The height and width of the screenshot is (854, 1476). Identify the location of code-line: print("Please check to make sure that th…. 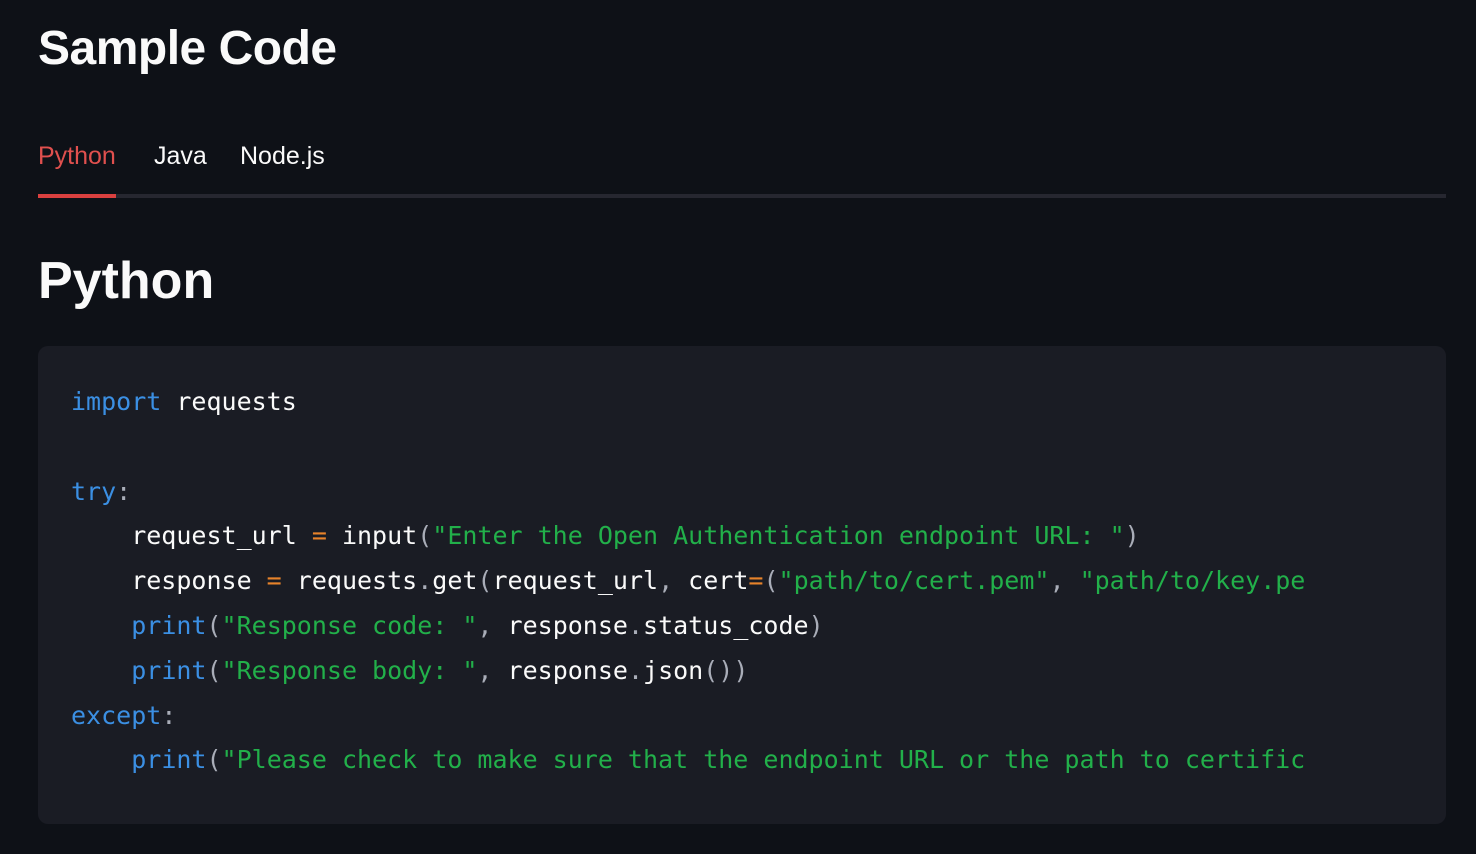
(758, 760).